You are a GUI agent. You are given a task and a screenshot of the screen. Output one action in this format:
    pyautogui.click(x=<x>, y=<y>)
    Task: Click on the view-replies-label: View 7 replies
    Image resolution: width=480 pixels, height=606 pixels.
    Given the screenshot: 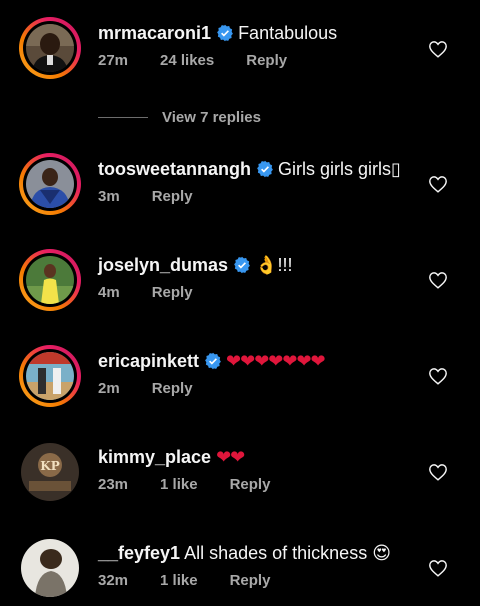 What is the action you would take?
    pyautogui.click(x=211, y=117)
    